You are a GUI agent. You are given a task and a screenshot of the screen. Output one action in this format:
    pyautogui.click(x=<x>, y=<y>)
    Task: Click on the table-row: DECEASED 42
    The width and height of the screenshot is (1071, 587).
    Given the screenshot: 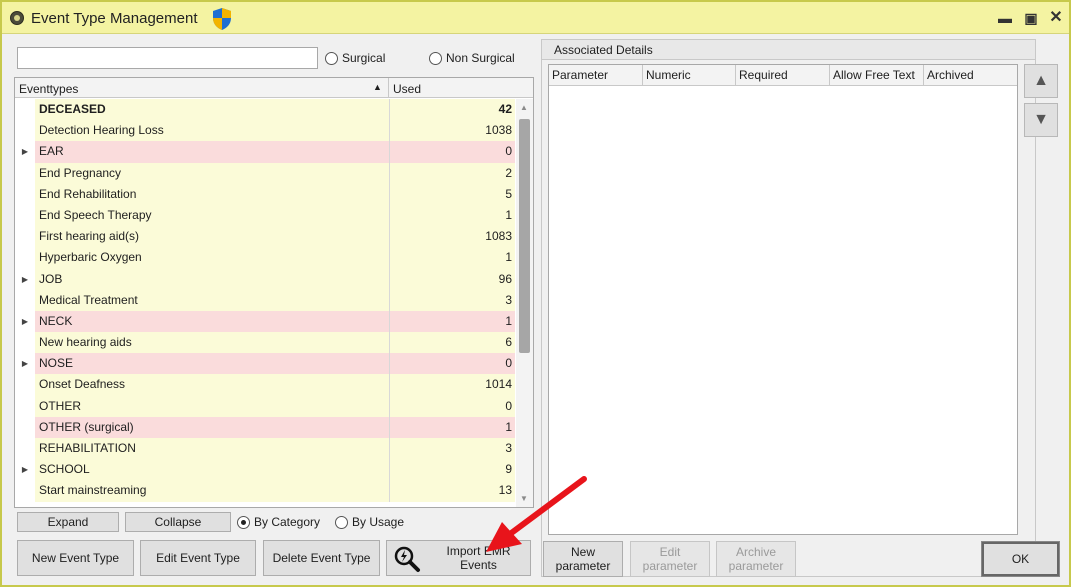 What is the action you would take?
    pyautogui.click(x=265, y=110)
    